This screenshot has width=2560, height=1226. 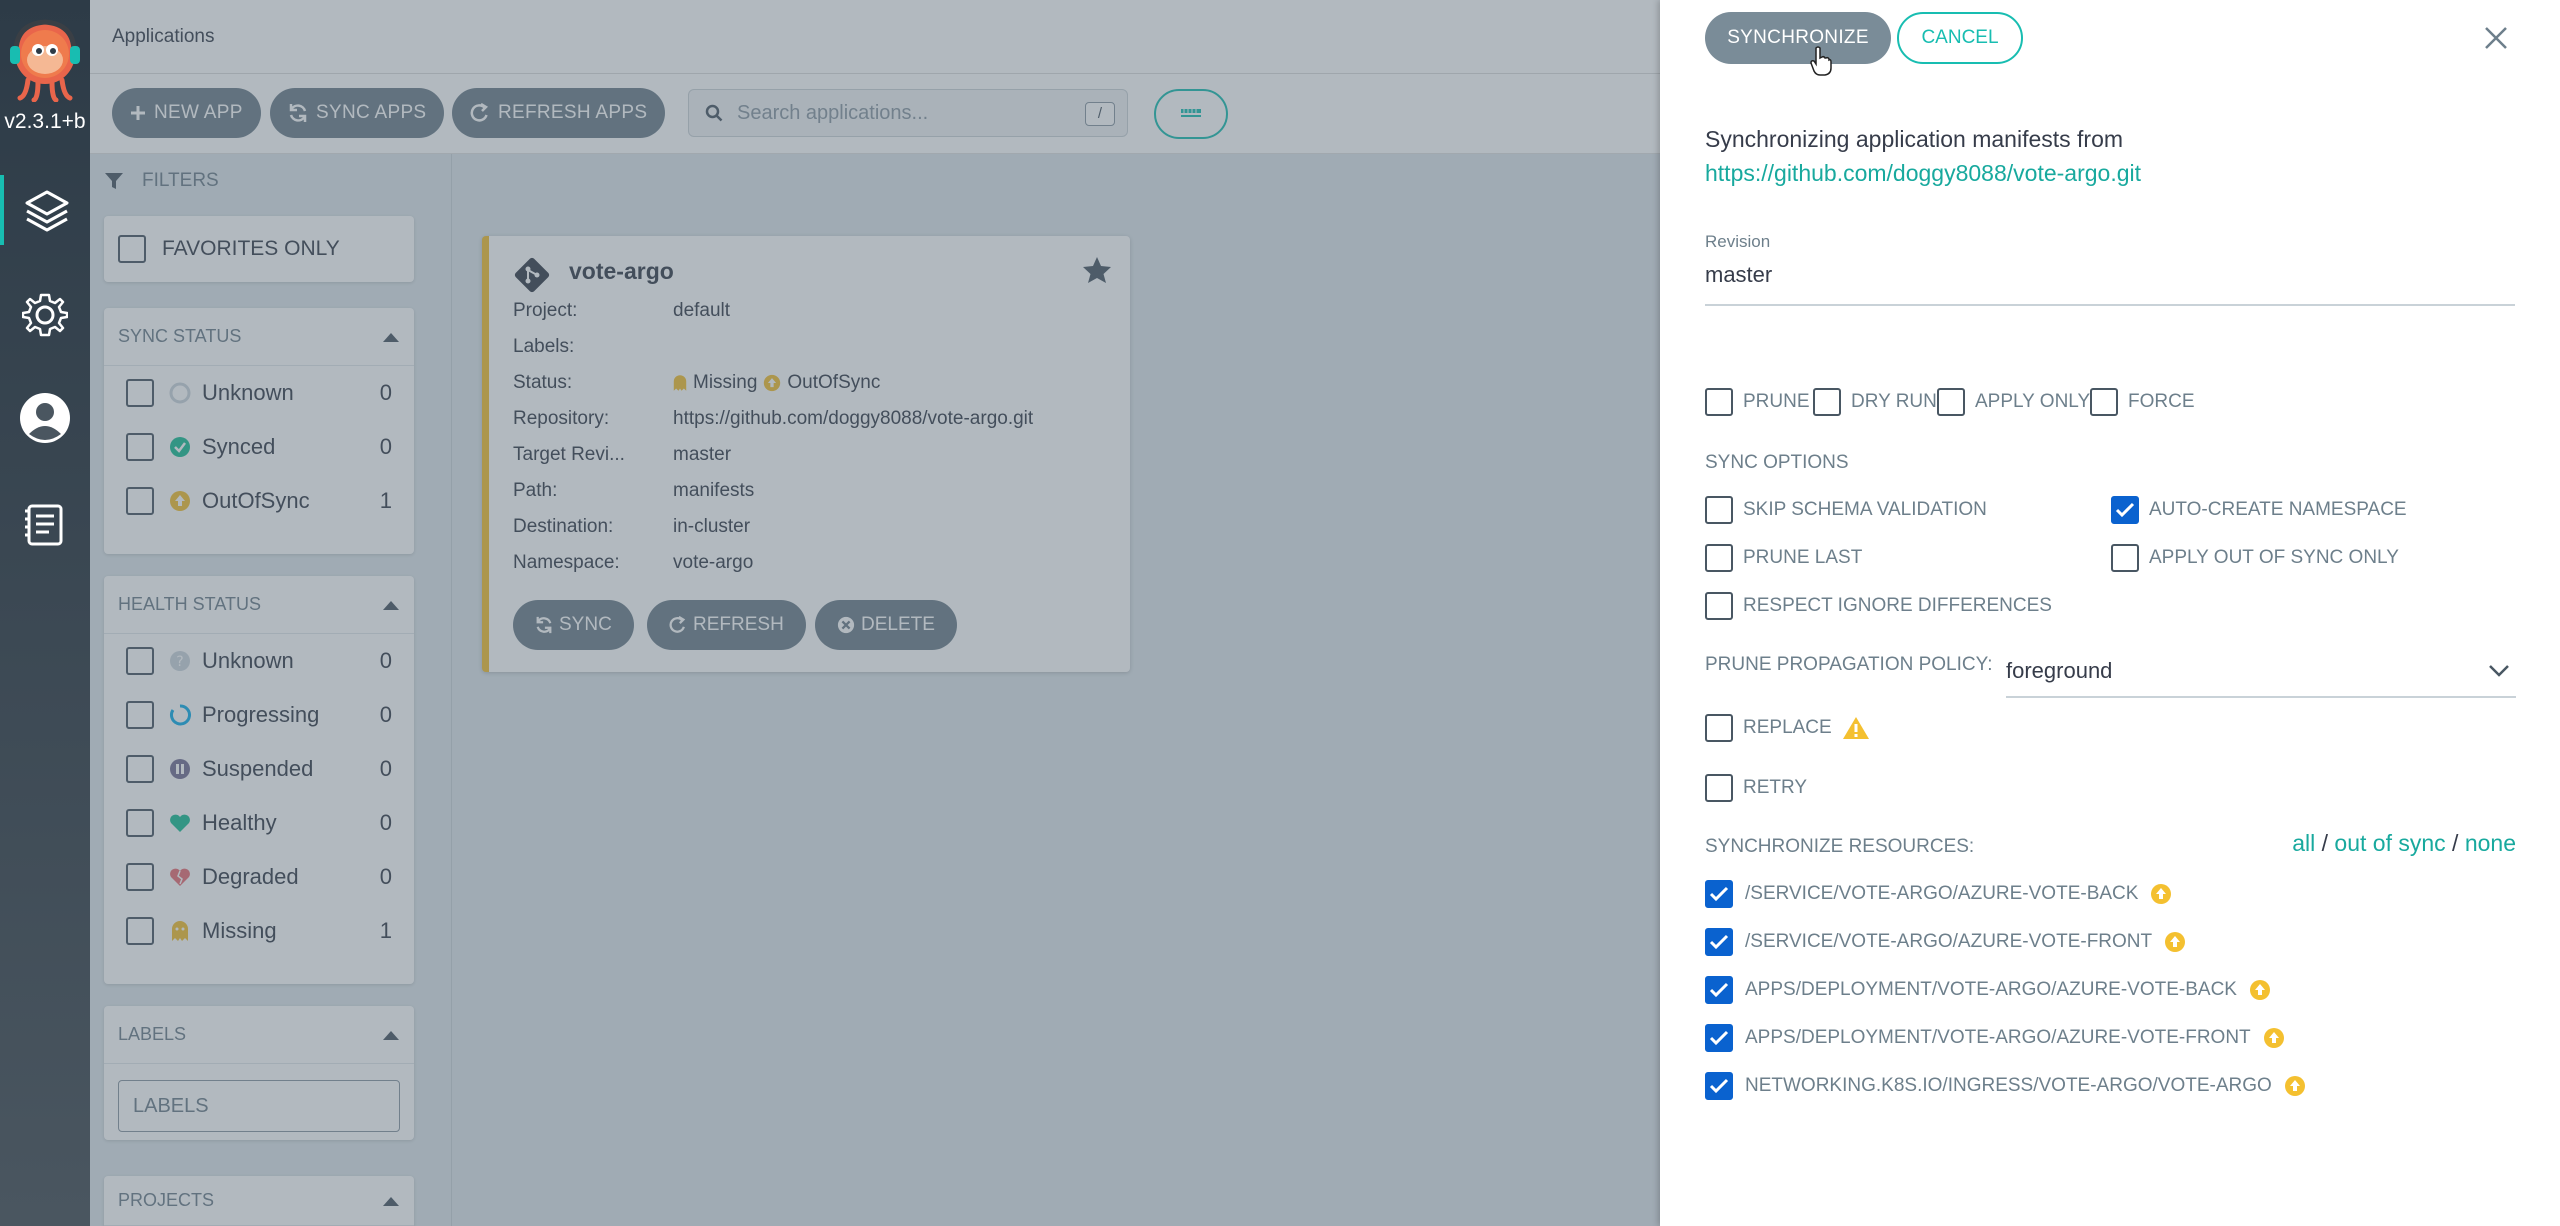 I want to click on left-nav: v2.3.1+b, so click(x=45, y=613).